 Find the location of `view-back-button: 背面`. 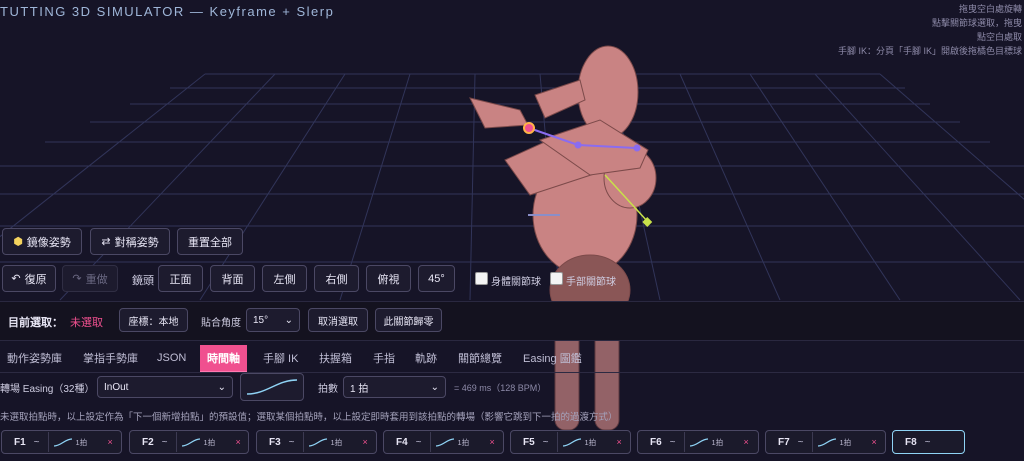

view-back-button: 背面 is located at coordinates (232, 278).